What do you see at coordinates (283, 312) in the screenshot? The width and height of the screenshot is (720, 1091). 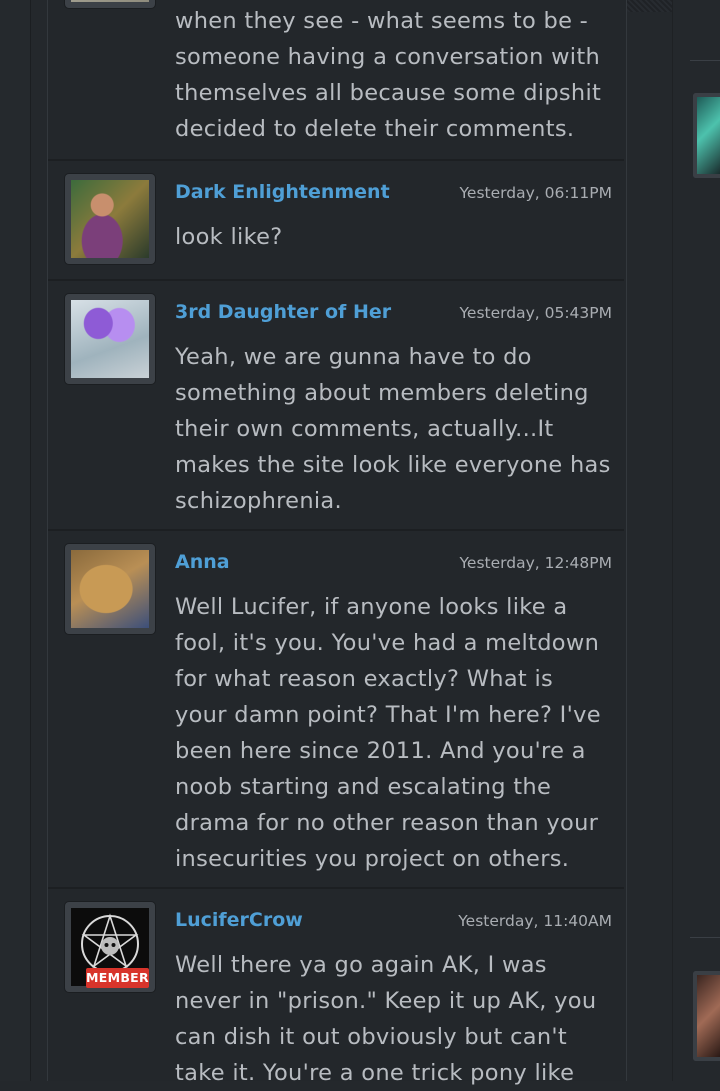 I see `comment-author-link: 3rd Daughter of Her` at bounding box center [283, 312].